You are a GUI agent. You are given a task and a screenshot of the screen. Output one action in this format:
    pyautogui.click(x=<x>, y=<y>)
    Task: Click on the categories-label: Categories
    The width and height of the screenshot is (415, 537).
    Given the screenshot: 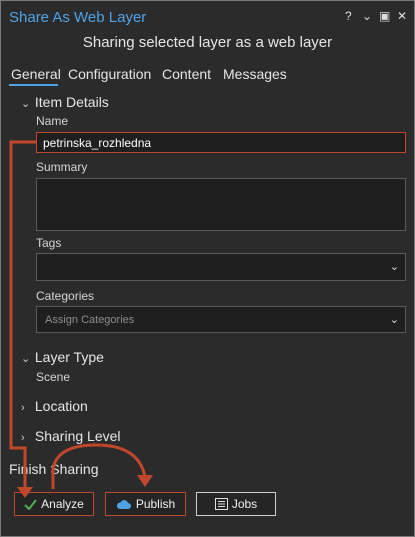 What is the action you would take?
    pyautogui.click(x=65, y=296)
    